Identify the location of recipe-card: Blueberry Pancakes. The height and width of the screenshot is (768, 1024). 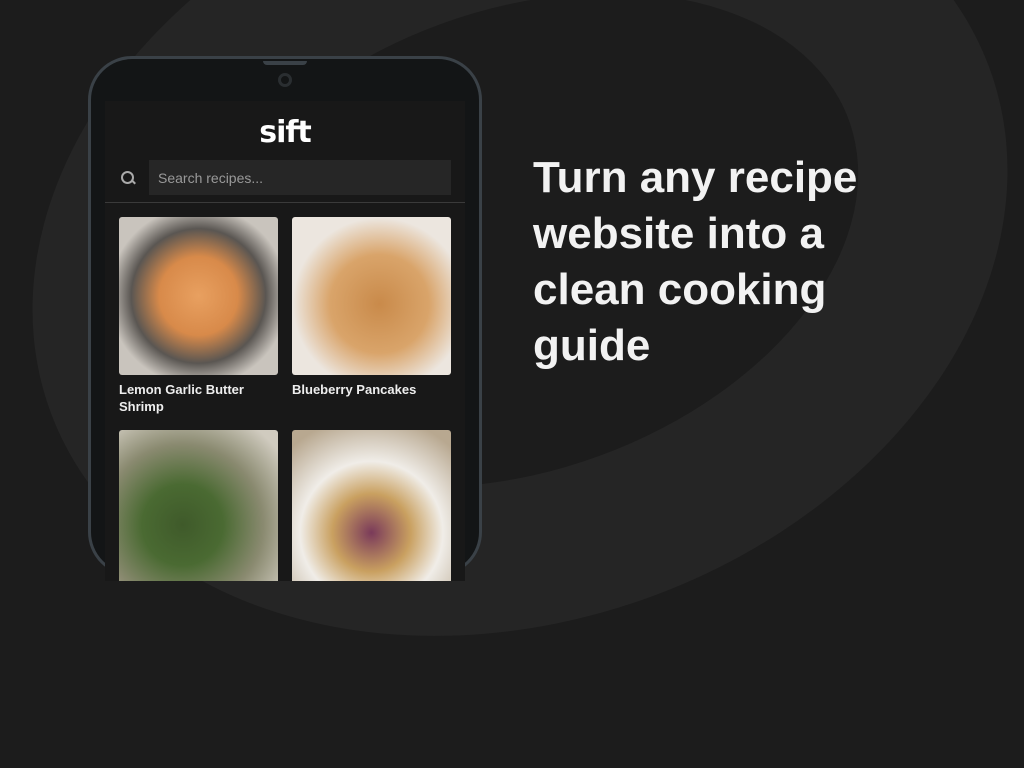
(371, 316).